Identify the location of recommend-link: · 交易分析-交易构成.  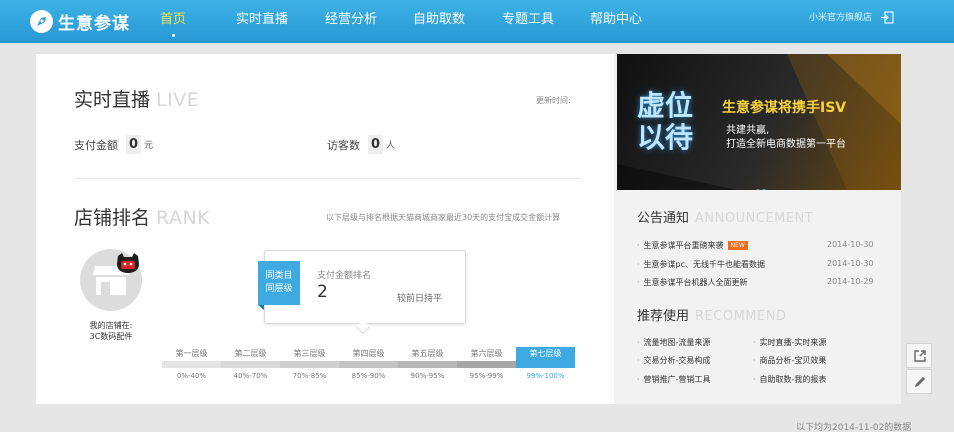
(673, 360).